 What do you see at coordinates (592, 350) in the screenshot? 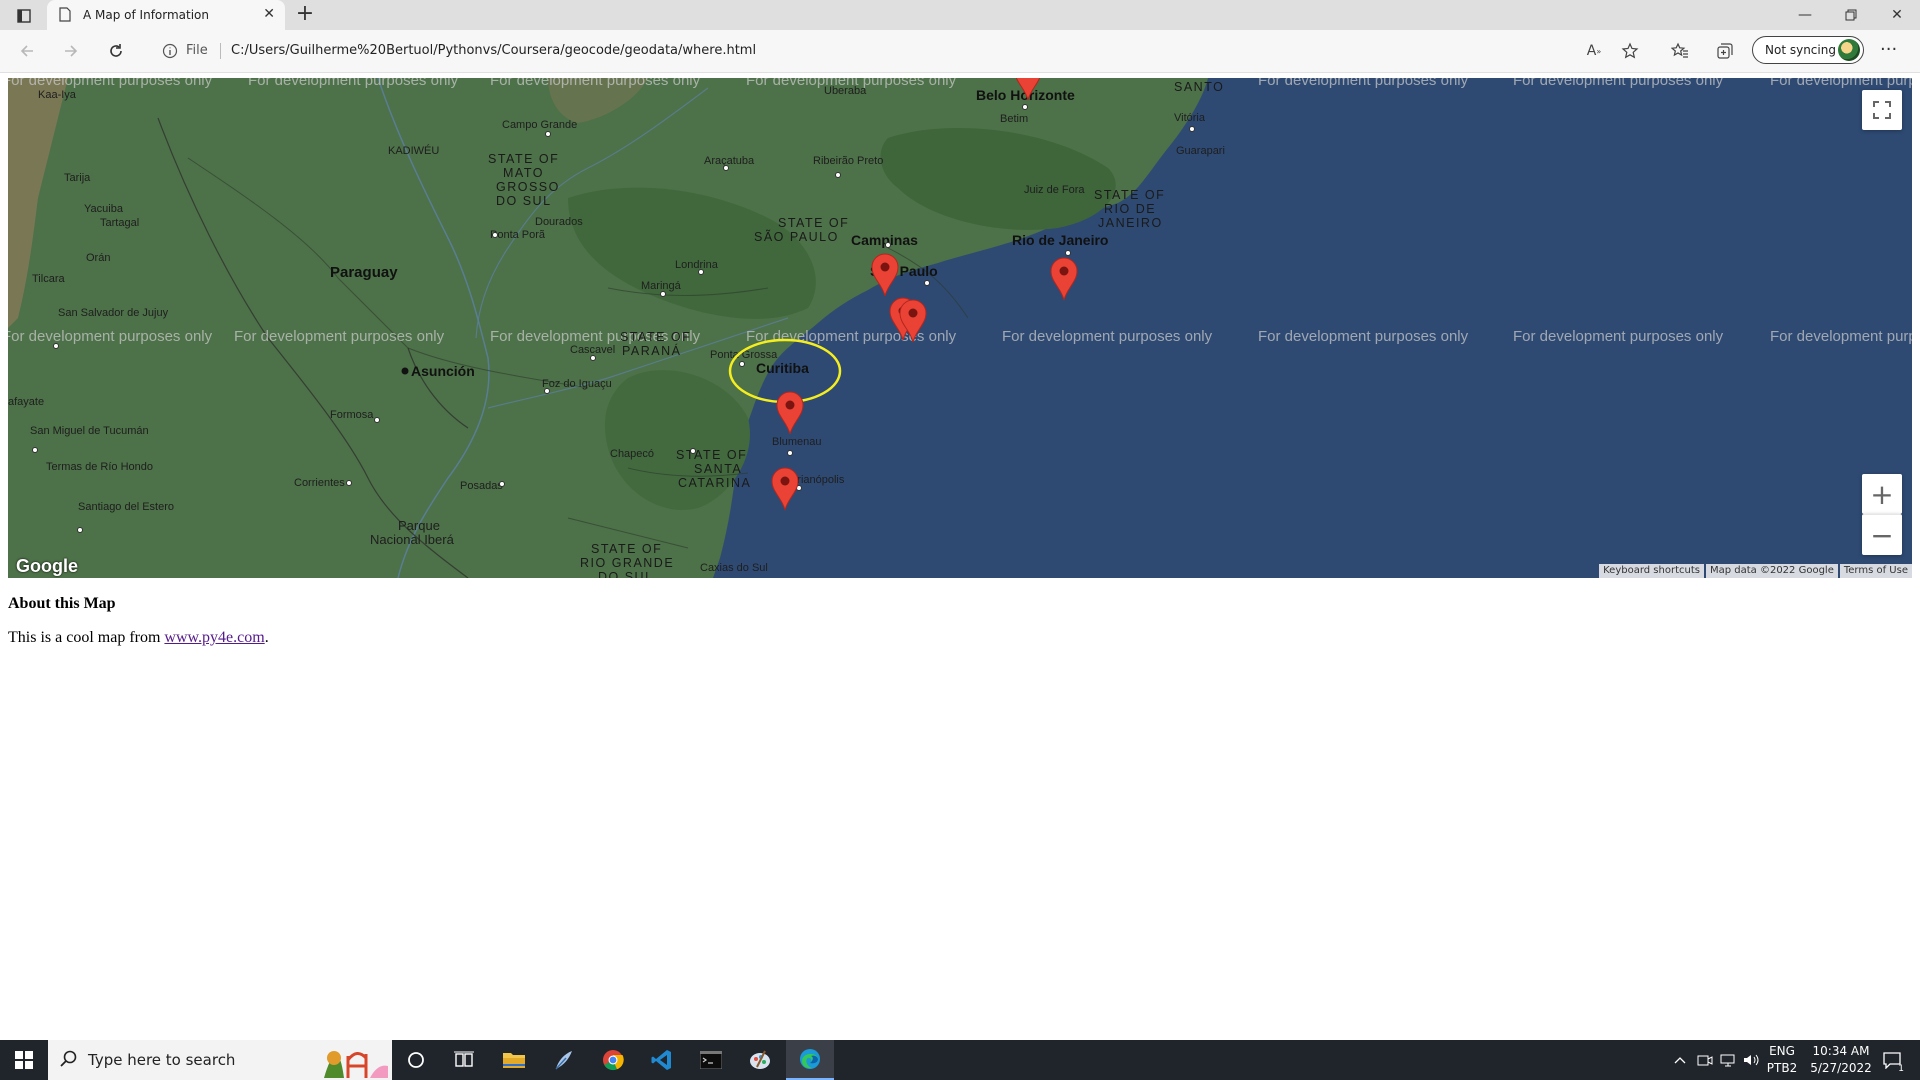
I see `city-label: Cascavel` at bounding box center [592, 350].